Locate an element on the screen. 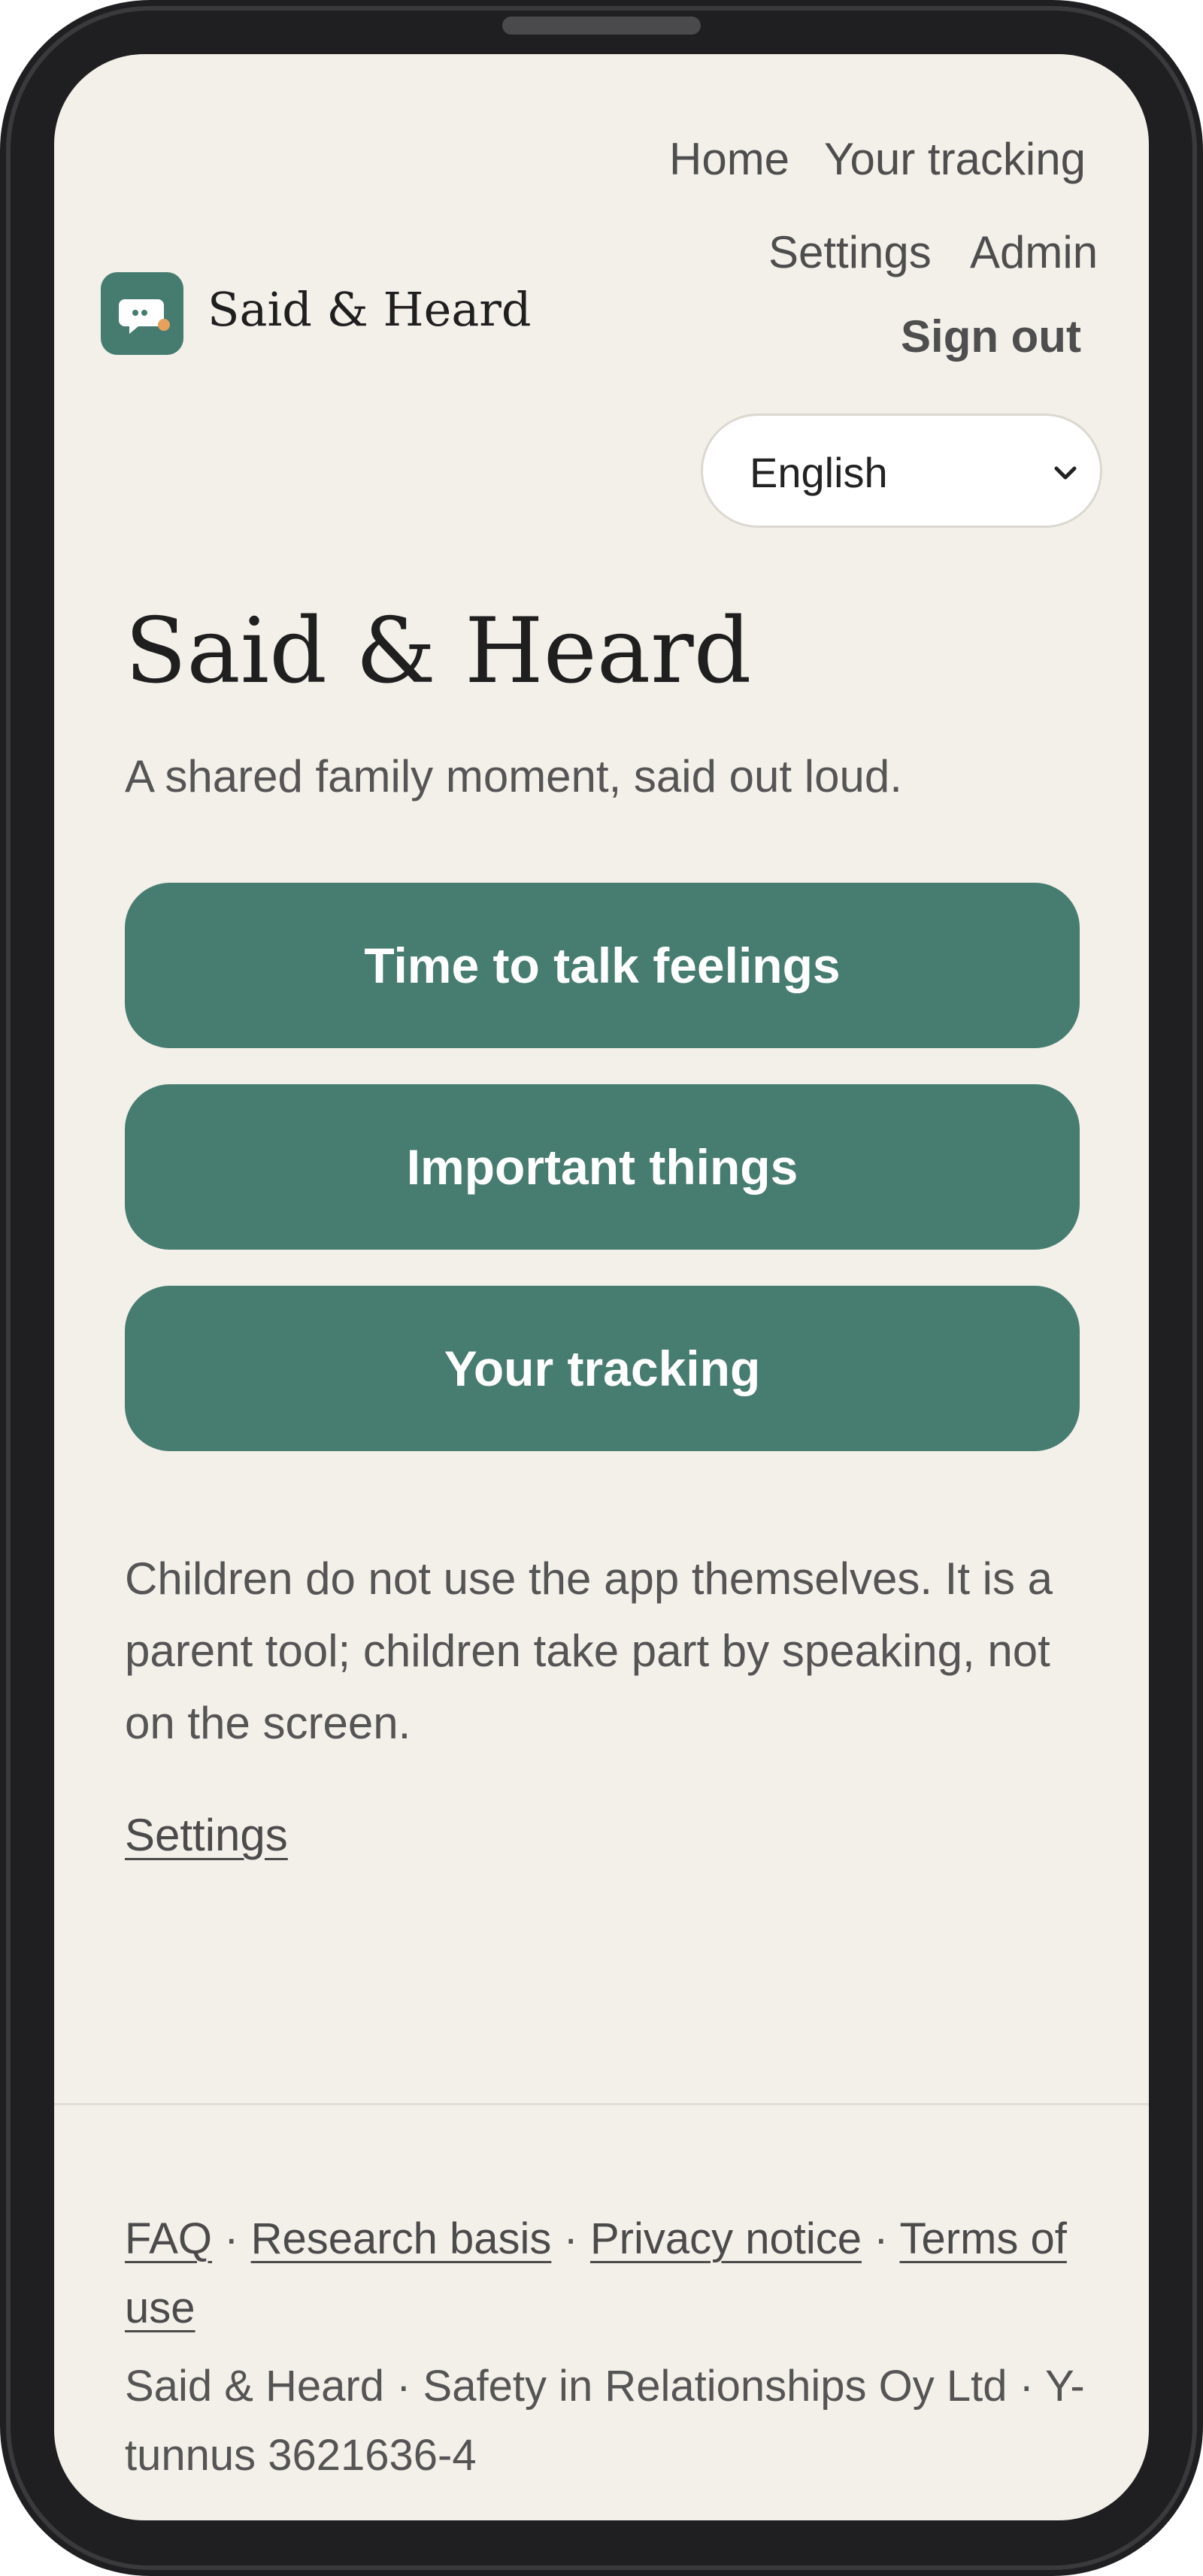 Image resolution: width=1203 pixels, height=2576 pixels. important-things-button: Important things is located at coordinates (602, 1167).